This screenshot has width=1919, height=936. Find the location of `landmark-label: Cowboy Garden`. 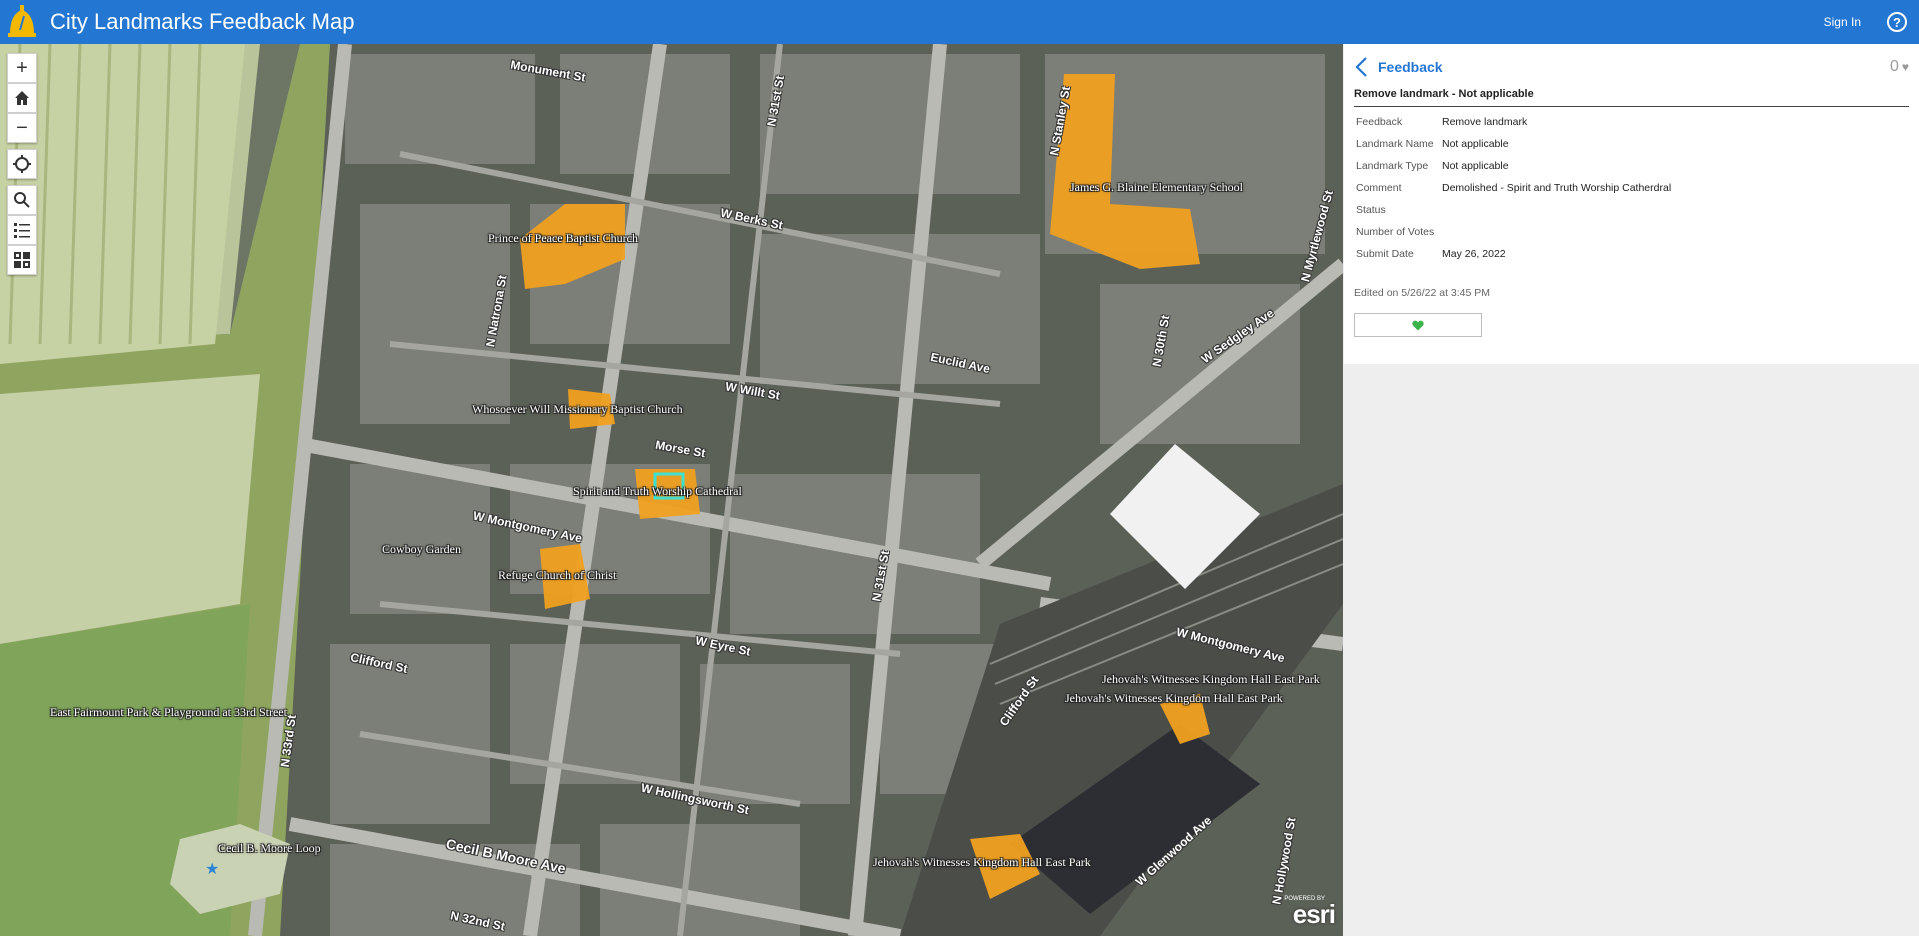

landmark-label: Cowboy Garden is located at coordinates (421, 549).